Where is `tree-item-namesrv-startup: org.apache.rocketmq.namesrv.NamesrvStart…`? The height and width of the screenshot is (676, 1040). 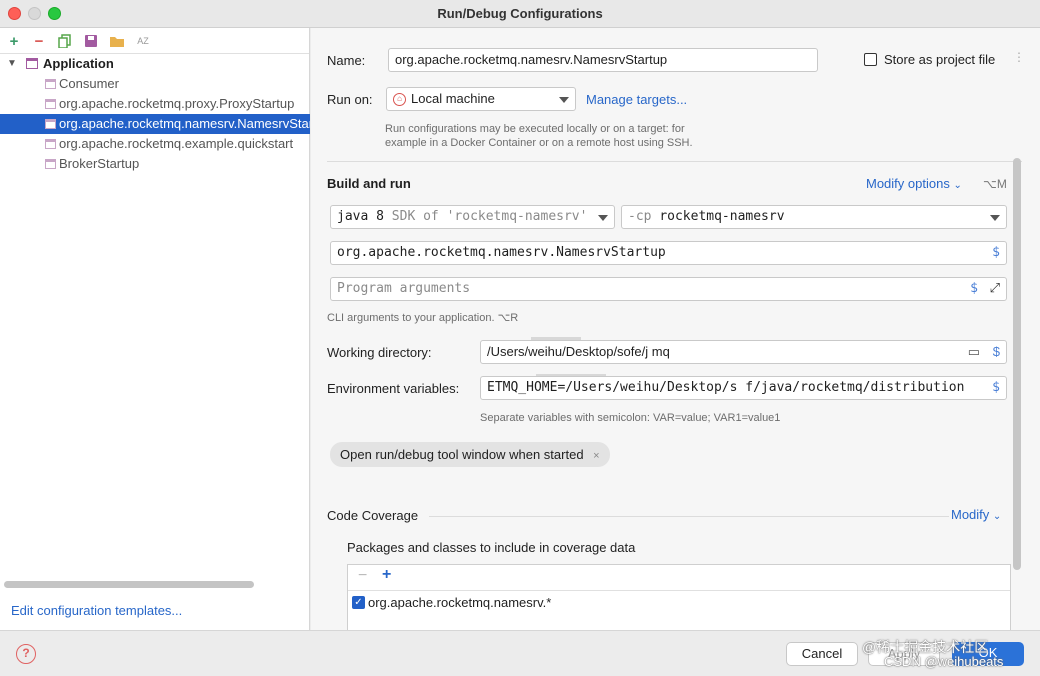 tree-item-namesrv-startup: org.apache.rocketmq.namesrv.NamesrvStart… is located at coordinates (155, 124).